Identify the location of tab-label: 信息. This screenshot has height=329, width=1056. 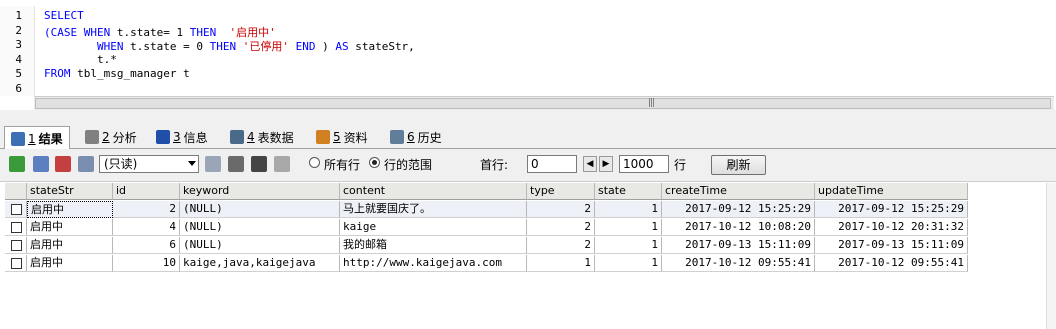
(195, 137).